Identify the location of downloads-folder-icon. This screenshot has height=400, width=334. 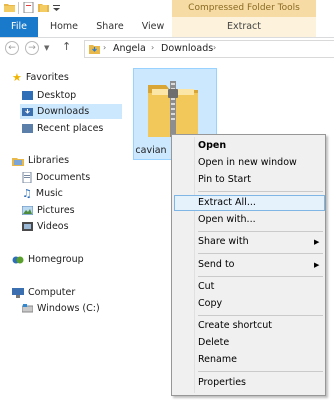
(94, 49).